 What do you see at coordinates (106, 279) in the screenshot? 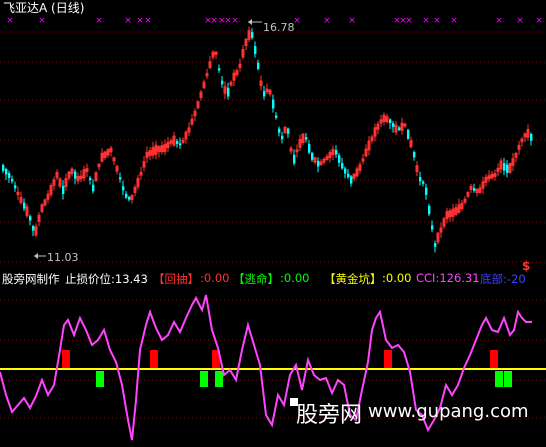
I see `stop-loss-label: 止损价位:13.43` at bounding box center [106, 279].